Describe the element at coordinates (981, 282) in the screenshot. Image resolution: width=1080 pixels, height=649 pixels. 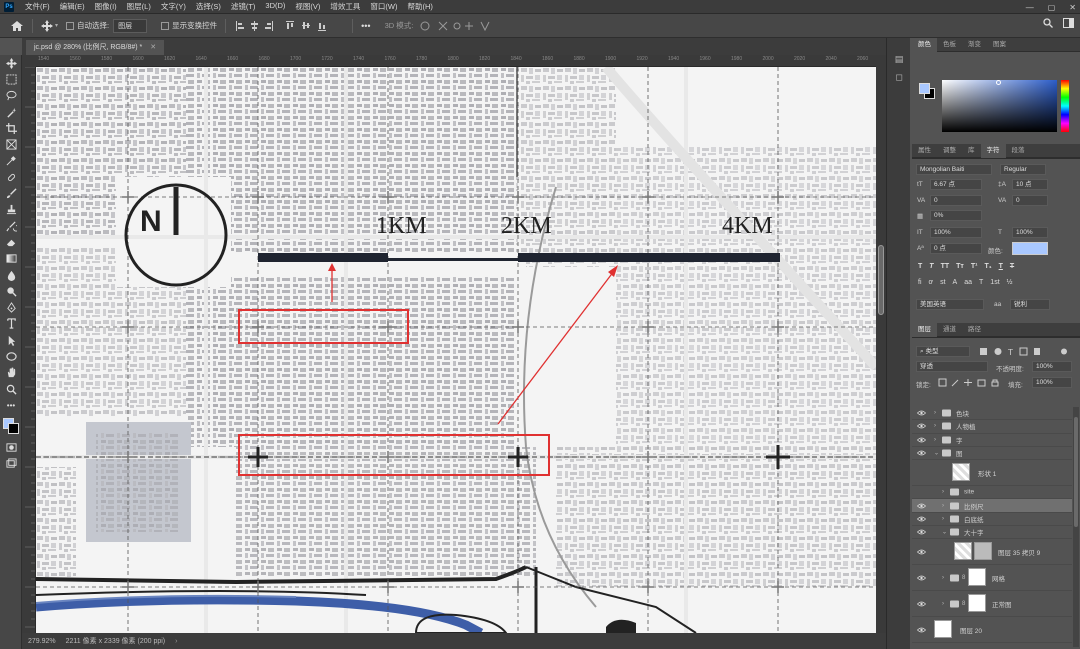
I see `titling-button: T` at that location.